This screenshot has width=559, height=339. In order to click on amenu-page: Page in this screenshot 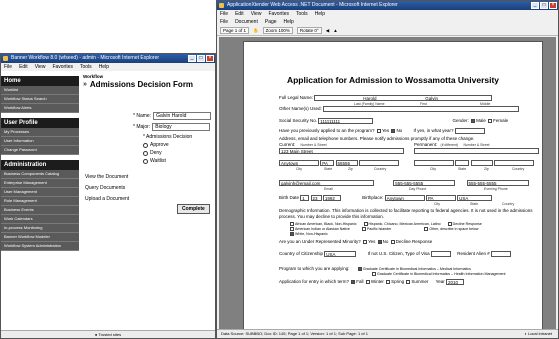, I will do `click(271, 22)`.